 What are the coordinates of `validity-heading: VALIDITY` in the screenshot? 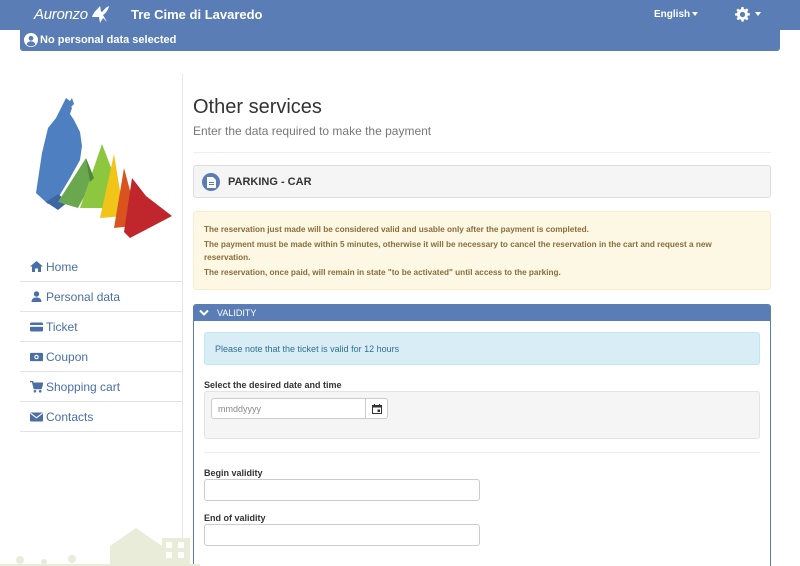 It's located at (237, 313).